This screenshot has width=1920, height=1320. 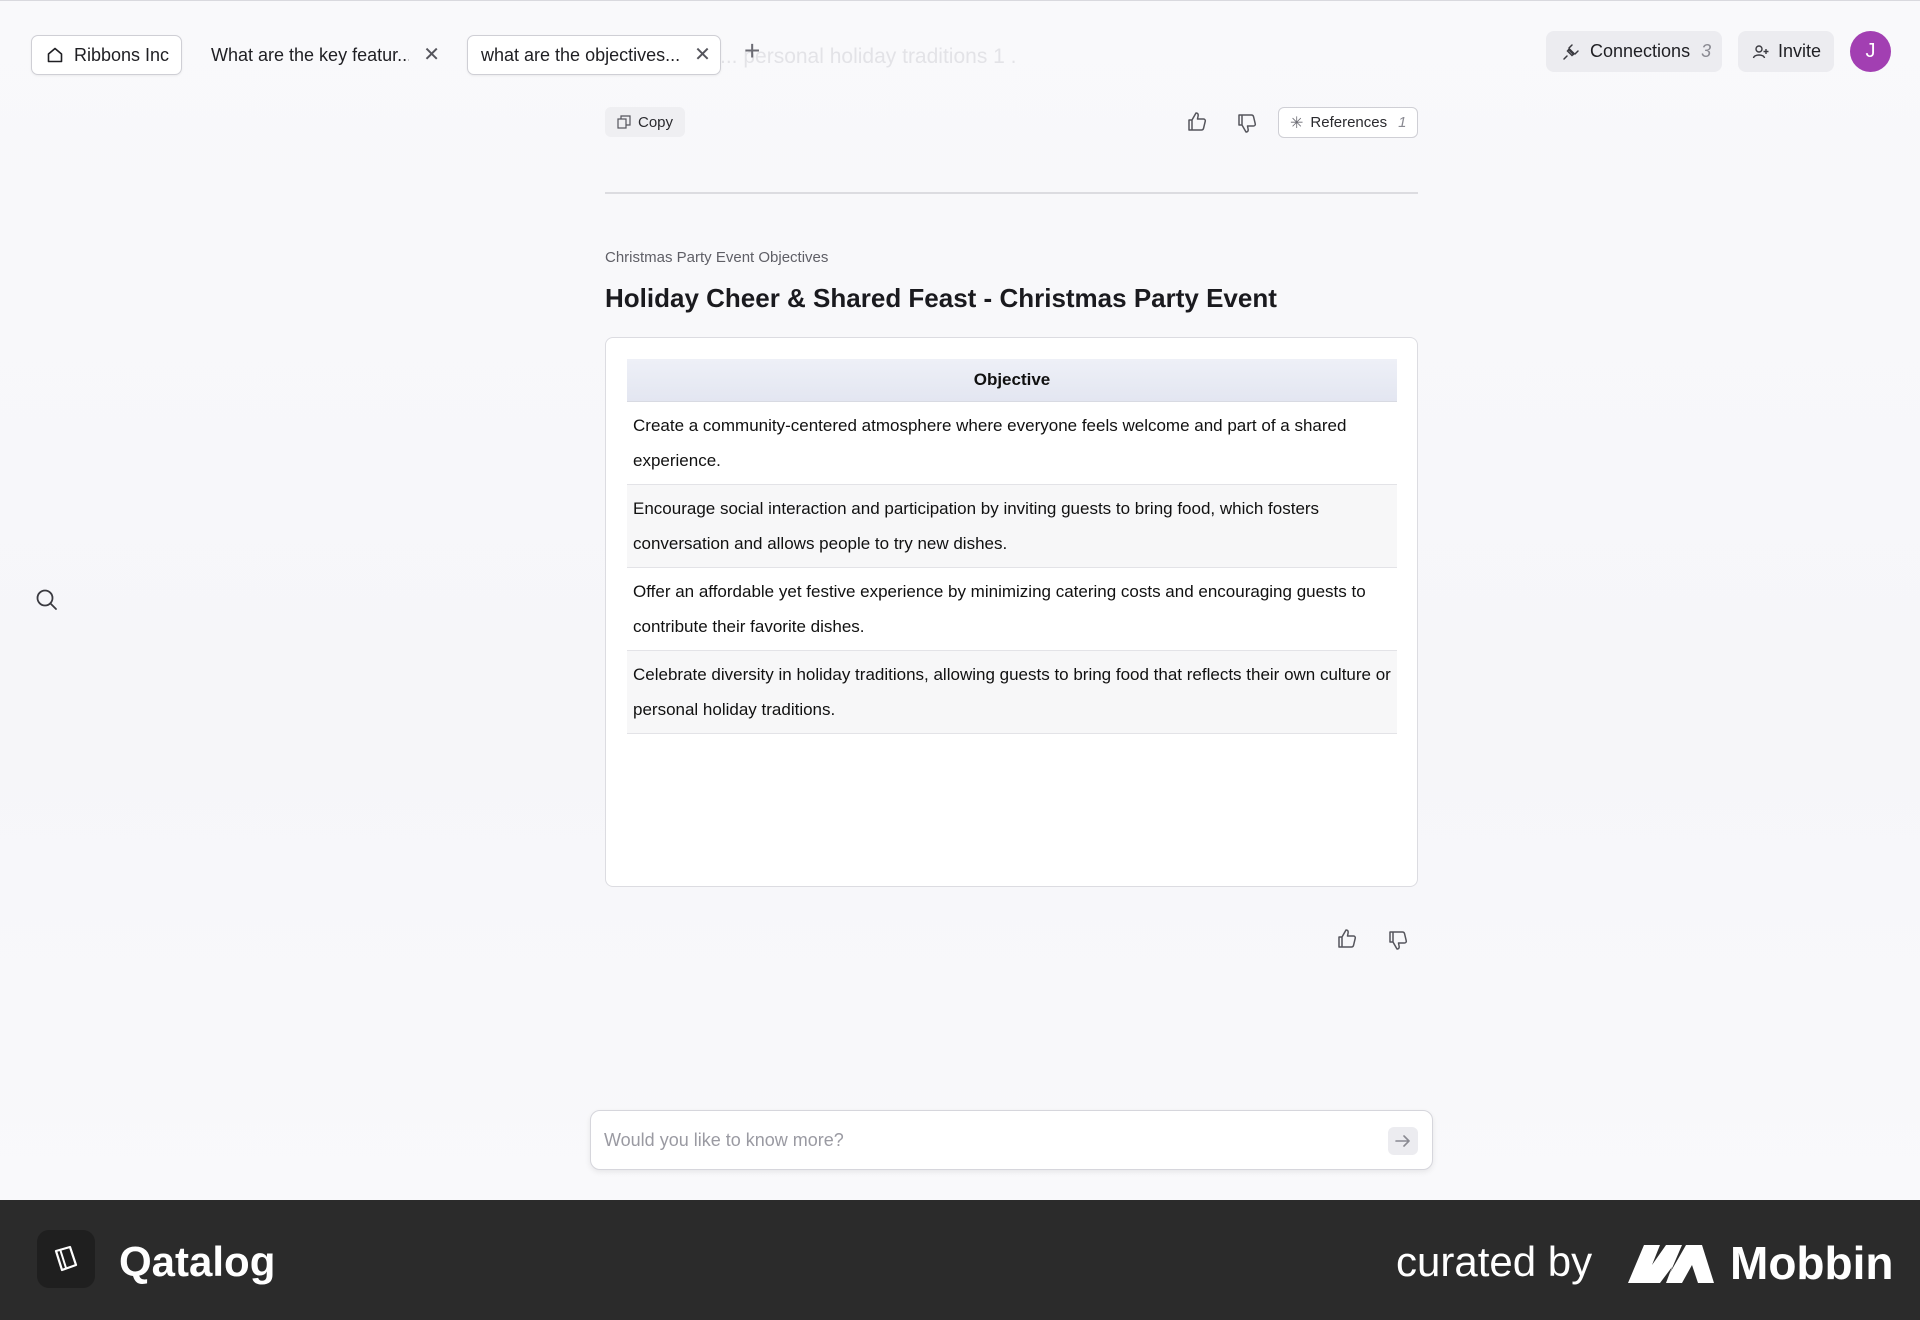 What do you see at coordinates (1402, 122) in the screenshot?
I see `references-count: 1` at bounding box center [1402, 122].